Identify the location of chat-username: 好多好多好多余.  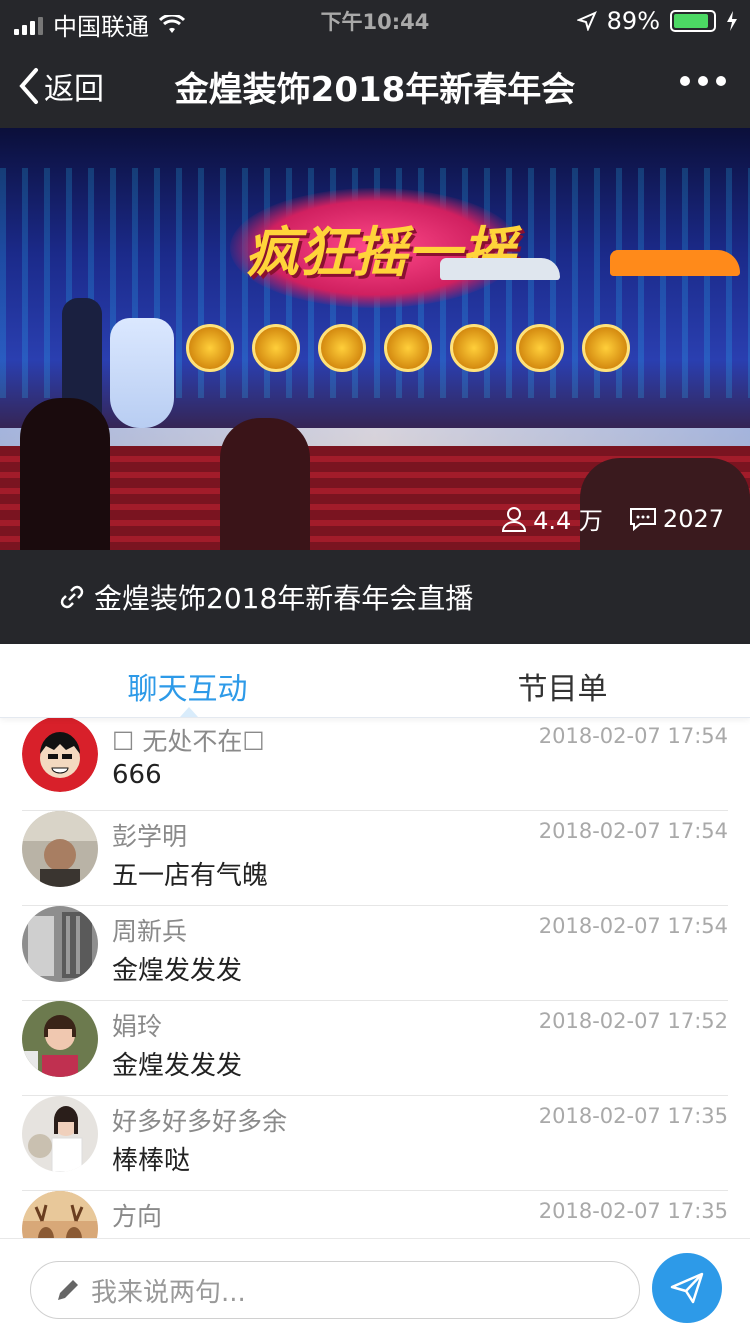
(200, 1121).